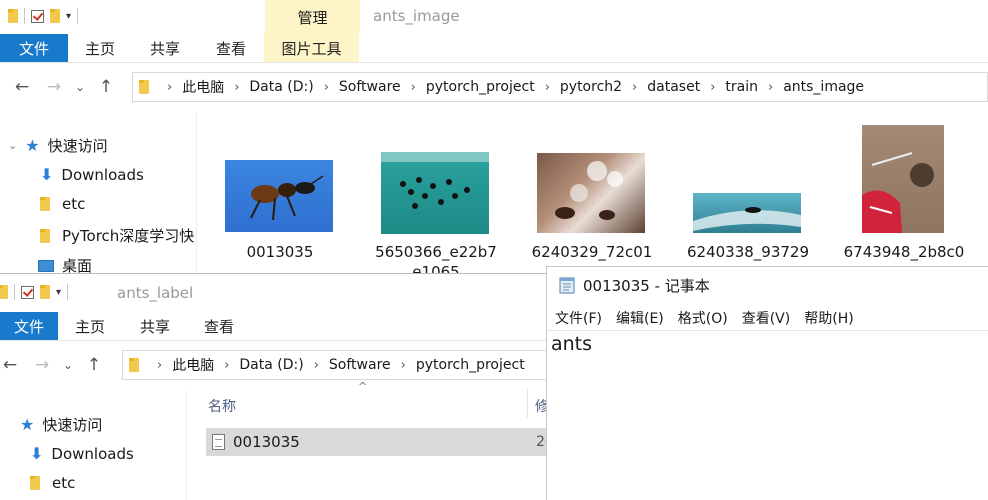  Describe the element at coordinates (640, 318) in the screenshot. I see `menu-edit: 编辑(E)` at that location.